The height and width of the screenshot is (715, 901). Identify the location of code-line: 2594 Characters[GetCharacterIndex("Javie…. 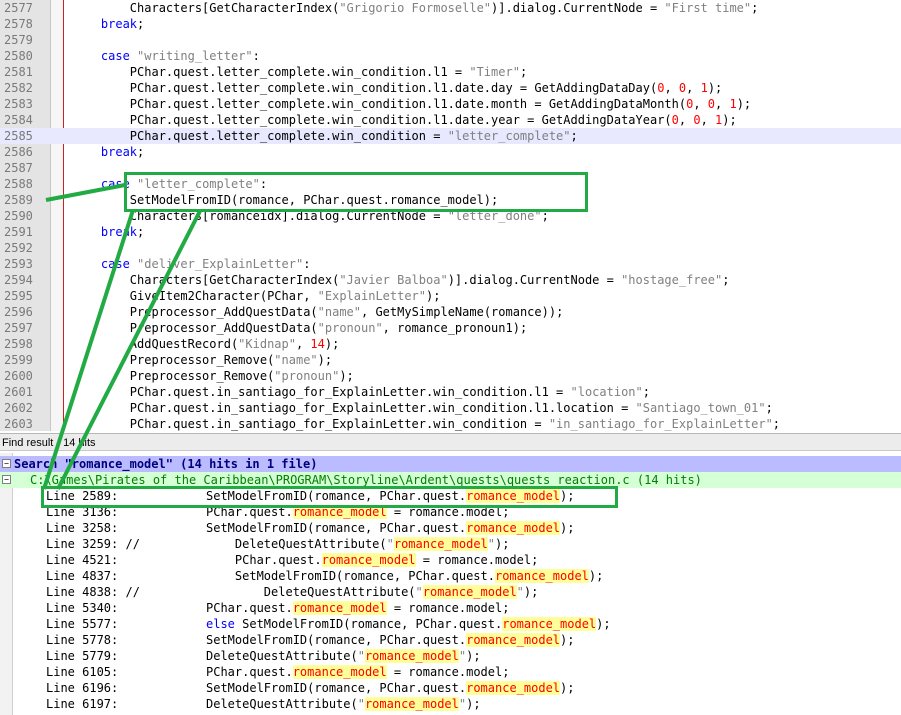
(450, 280).